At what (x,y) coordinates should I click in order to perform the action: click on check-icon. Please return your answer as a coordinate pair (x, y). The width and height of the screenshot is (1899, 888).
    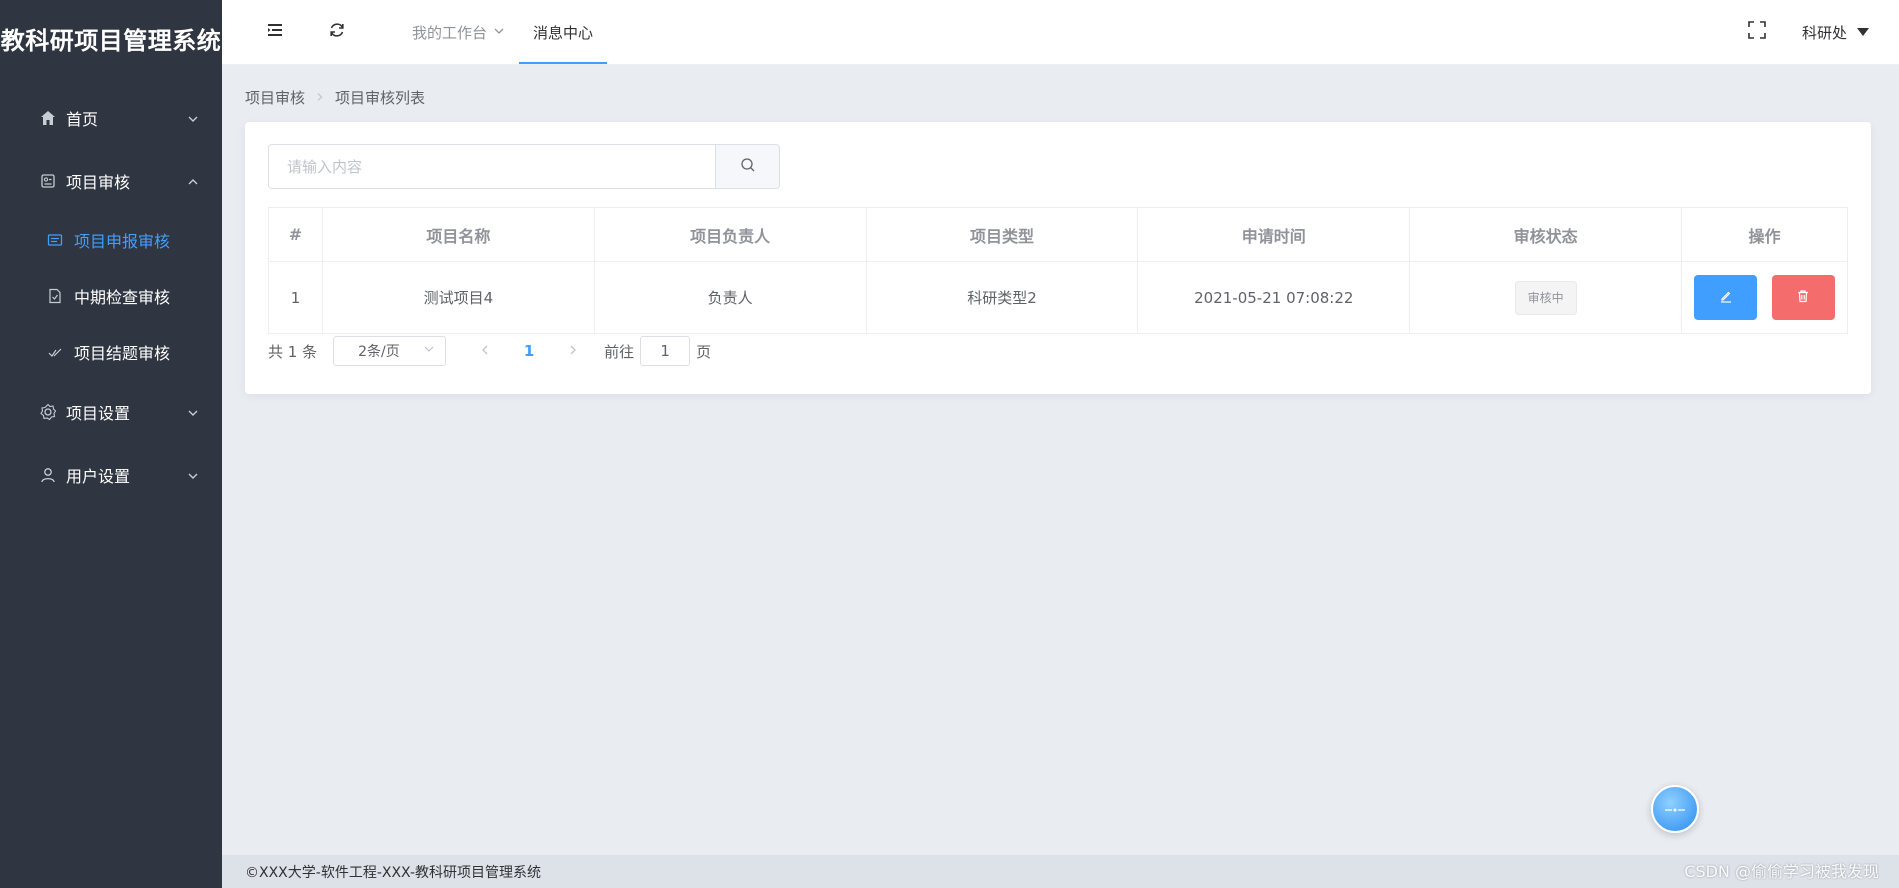
    Looking at the image, I should click on (55, 352).